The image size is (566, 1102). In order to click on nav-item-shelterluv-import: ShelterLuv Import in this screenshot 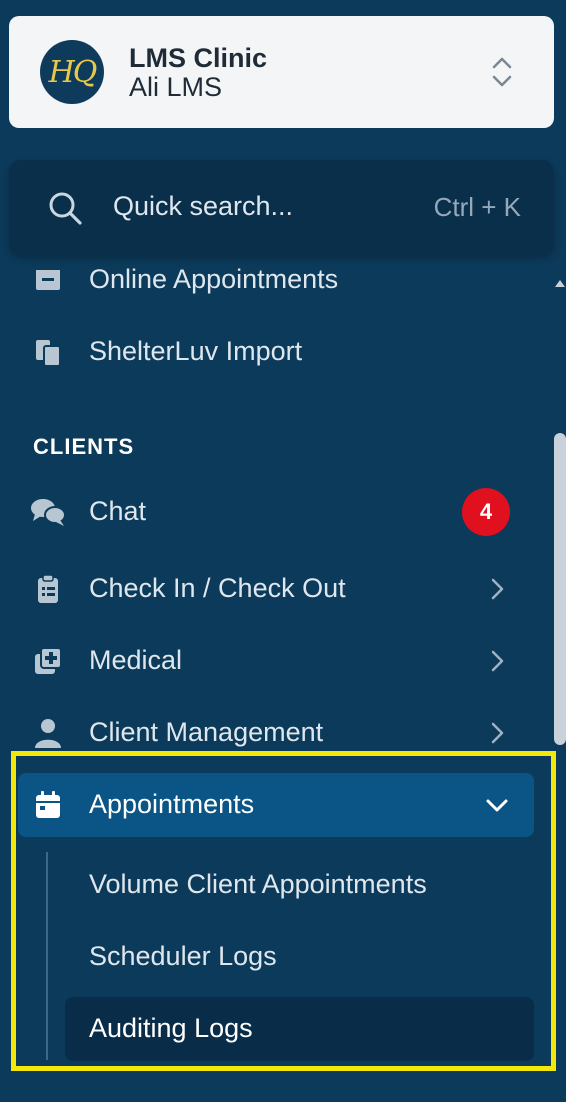, I will do `click(276, 352)`.